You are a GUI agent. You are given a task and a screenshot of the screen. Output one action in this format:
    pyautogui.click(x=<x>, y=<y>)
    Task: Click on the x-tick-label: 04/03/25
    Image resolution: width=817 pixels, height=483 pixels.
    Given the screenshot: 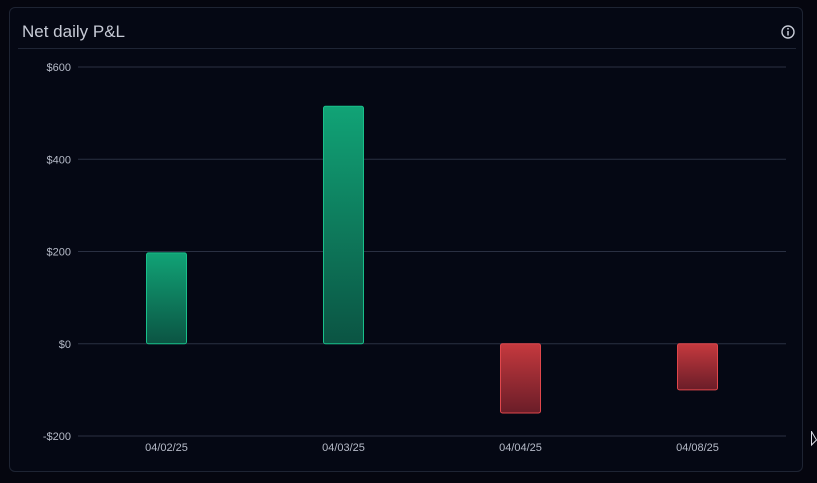 What is the action you would take?
    pyautogui.click(x=343, y=448)
    